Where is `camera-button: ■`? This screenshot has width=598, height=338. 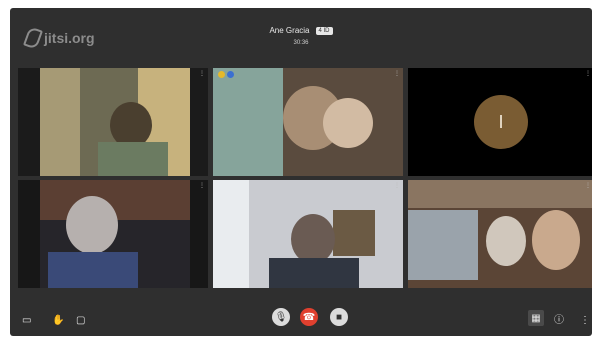 camera-button: ■ is located at coordinates (339, 317).